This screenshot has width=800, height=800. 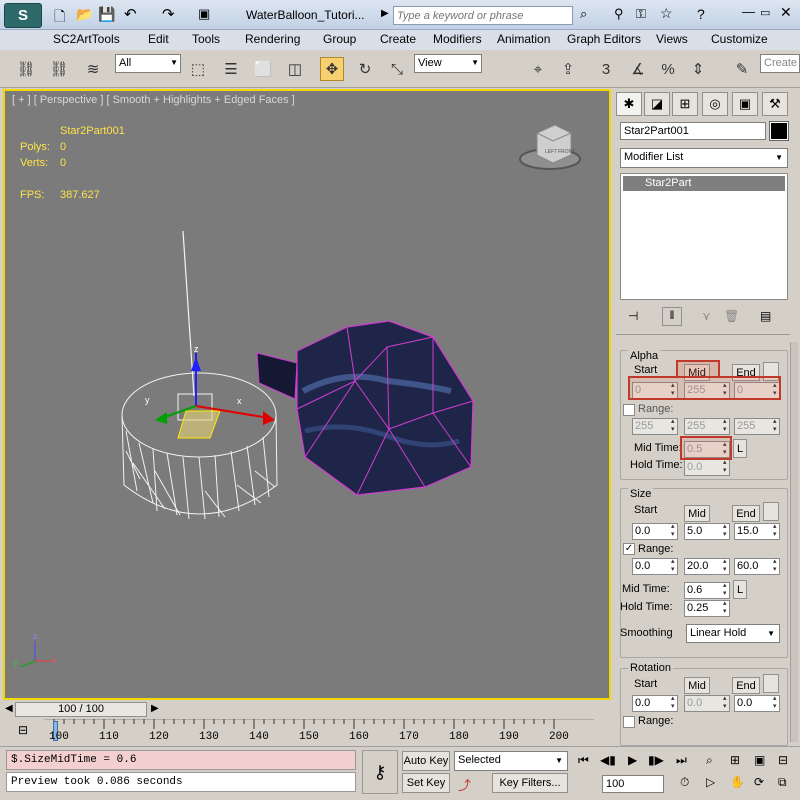 I want to click on key-icon: ⚷, so click(x=380, y=772).